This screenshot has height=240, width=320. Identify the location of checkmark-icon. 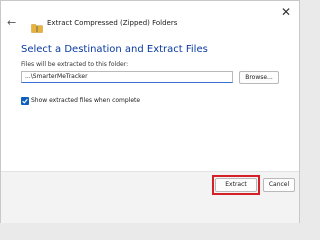
(25, 101).